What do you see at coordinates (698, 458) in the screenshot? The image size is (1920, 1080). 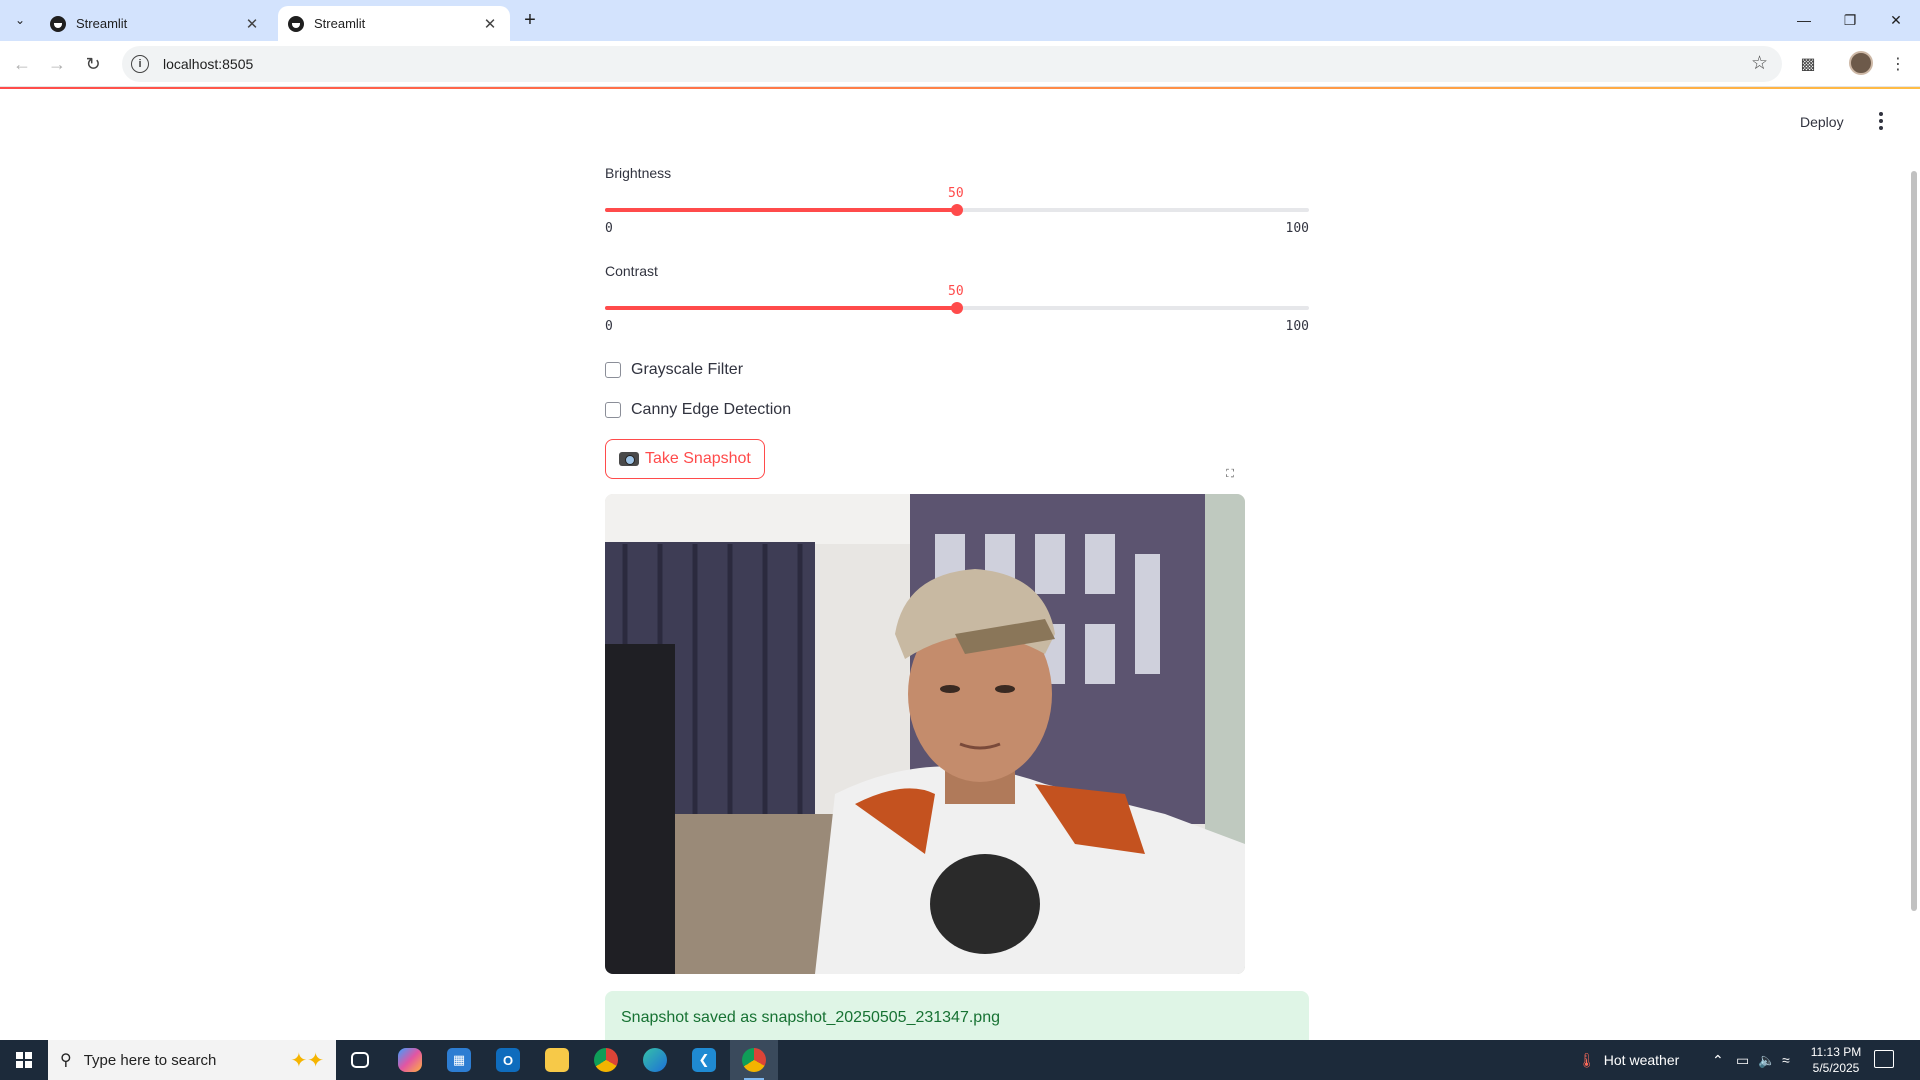 I see `button-label: Take Snapshot` at bounding box center [698, 458].